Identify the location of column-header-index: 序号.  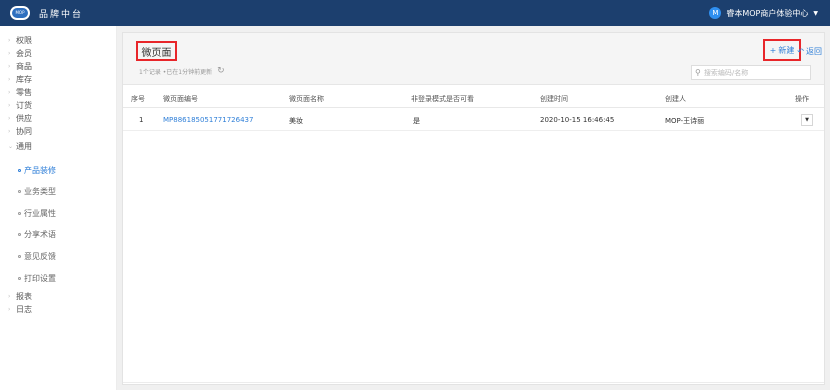
(138, 99).